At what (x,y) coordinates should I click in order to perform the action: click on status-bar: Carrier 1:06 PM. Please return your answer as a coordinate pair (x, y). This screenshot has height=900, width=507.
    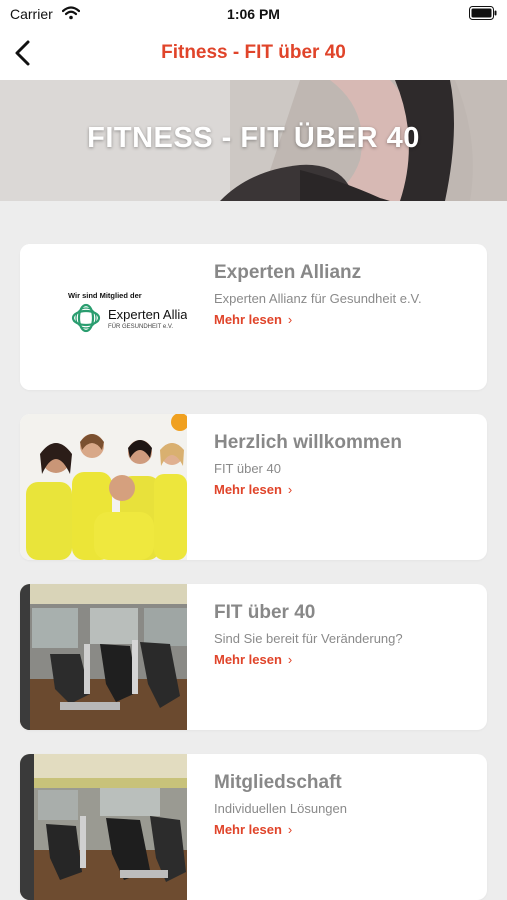
    Looking at the image, I should click on (253, 14).